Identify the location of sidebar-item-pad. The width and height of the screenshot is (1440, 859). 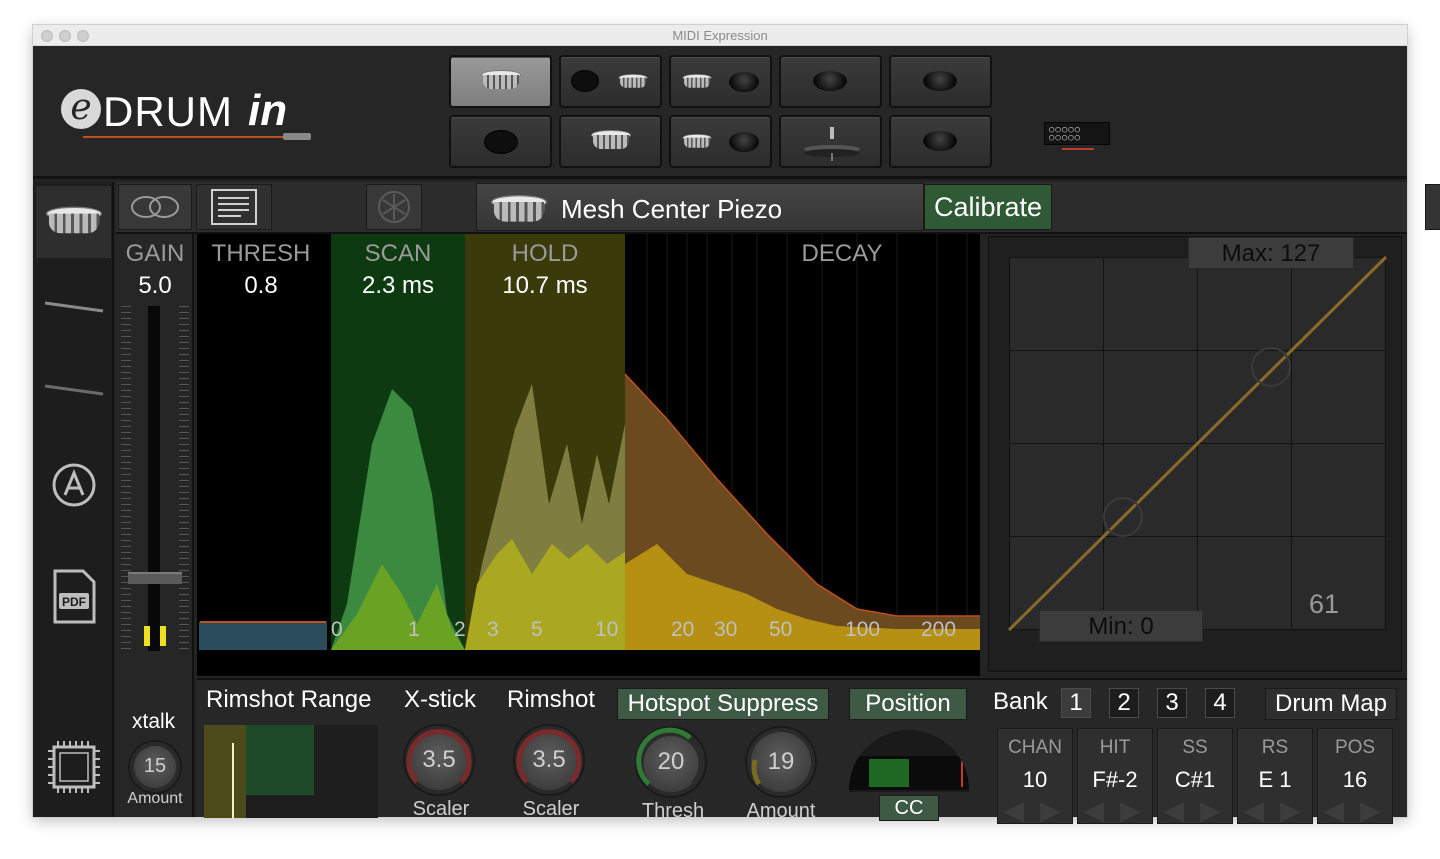
(73, 222).